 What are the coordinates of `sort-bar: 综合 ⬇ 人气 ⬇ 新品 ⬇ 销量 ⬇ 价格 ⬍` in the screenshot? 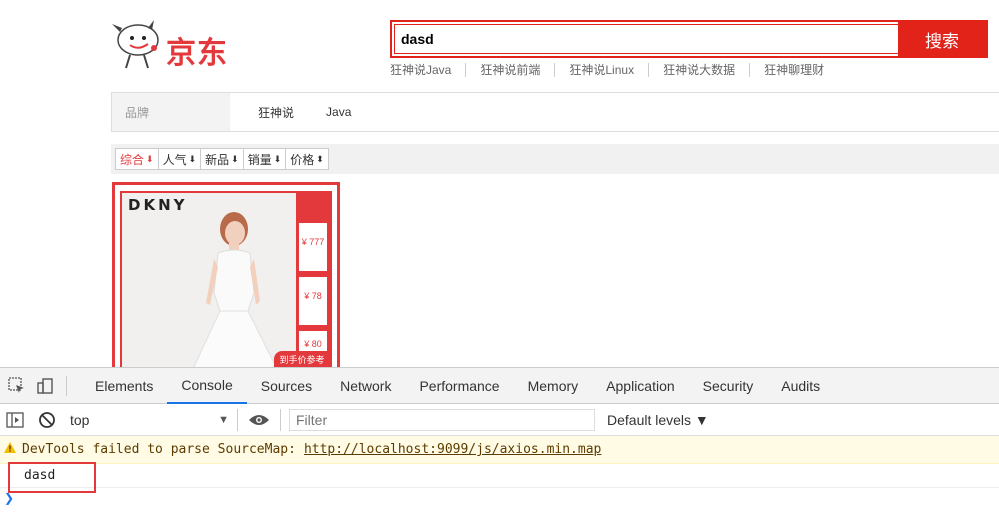 It's located at (555, 159).